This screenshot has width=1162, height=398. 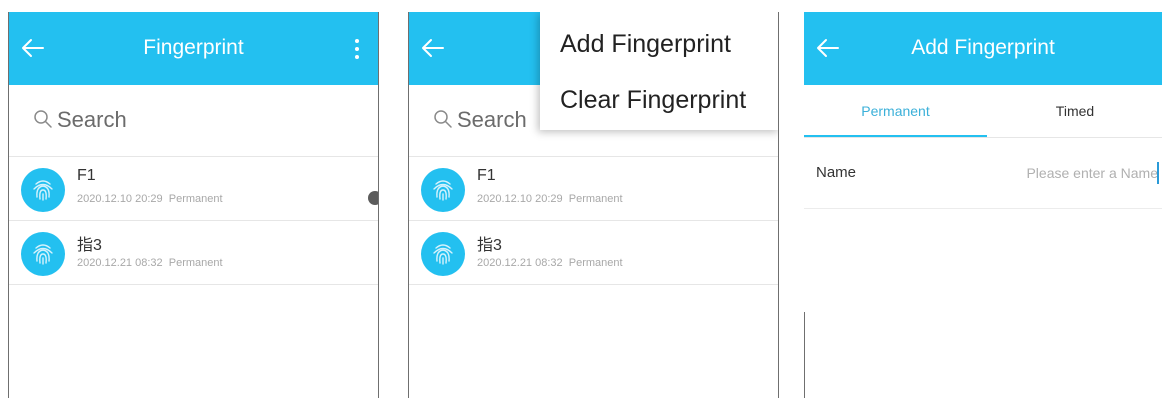 What do you see at coordinates (1065, 173) in the screenshot?
I see `name-input` at bounding box center [1065, 173].